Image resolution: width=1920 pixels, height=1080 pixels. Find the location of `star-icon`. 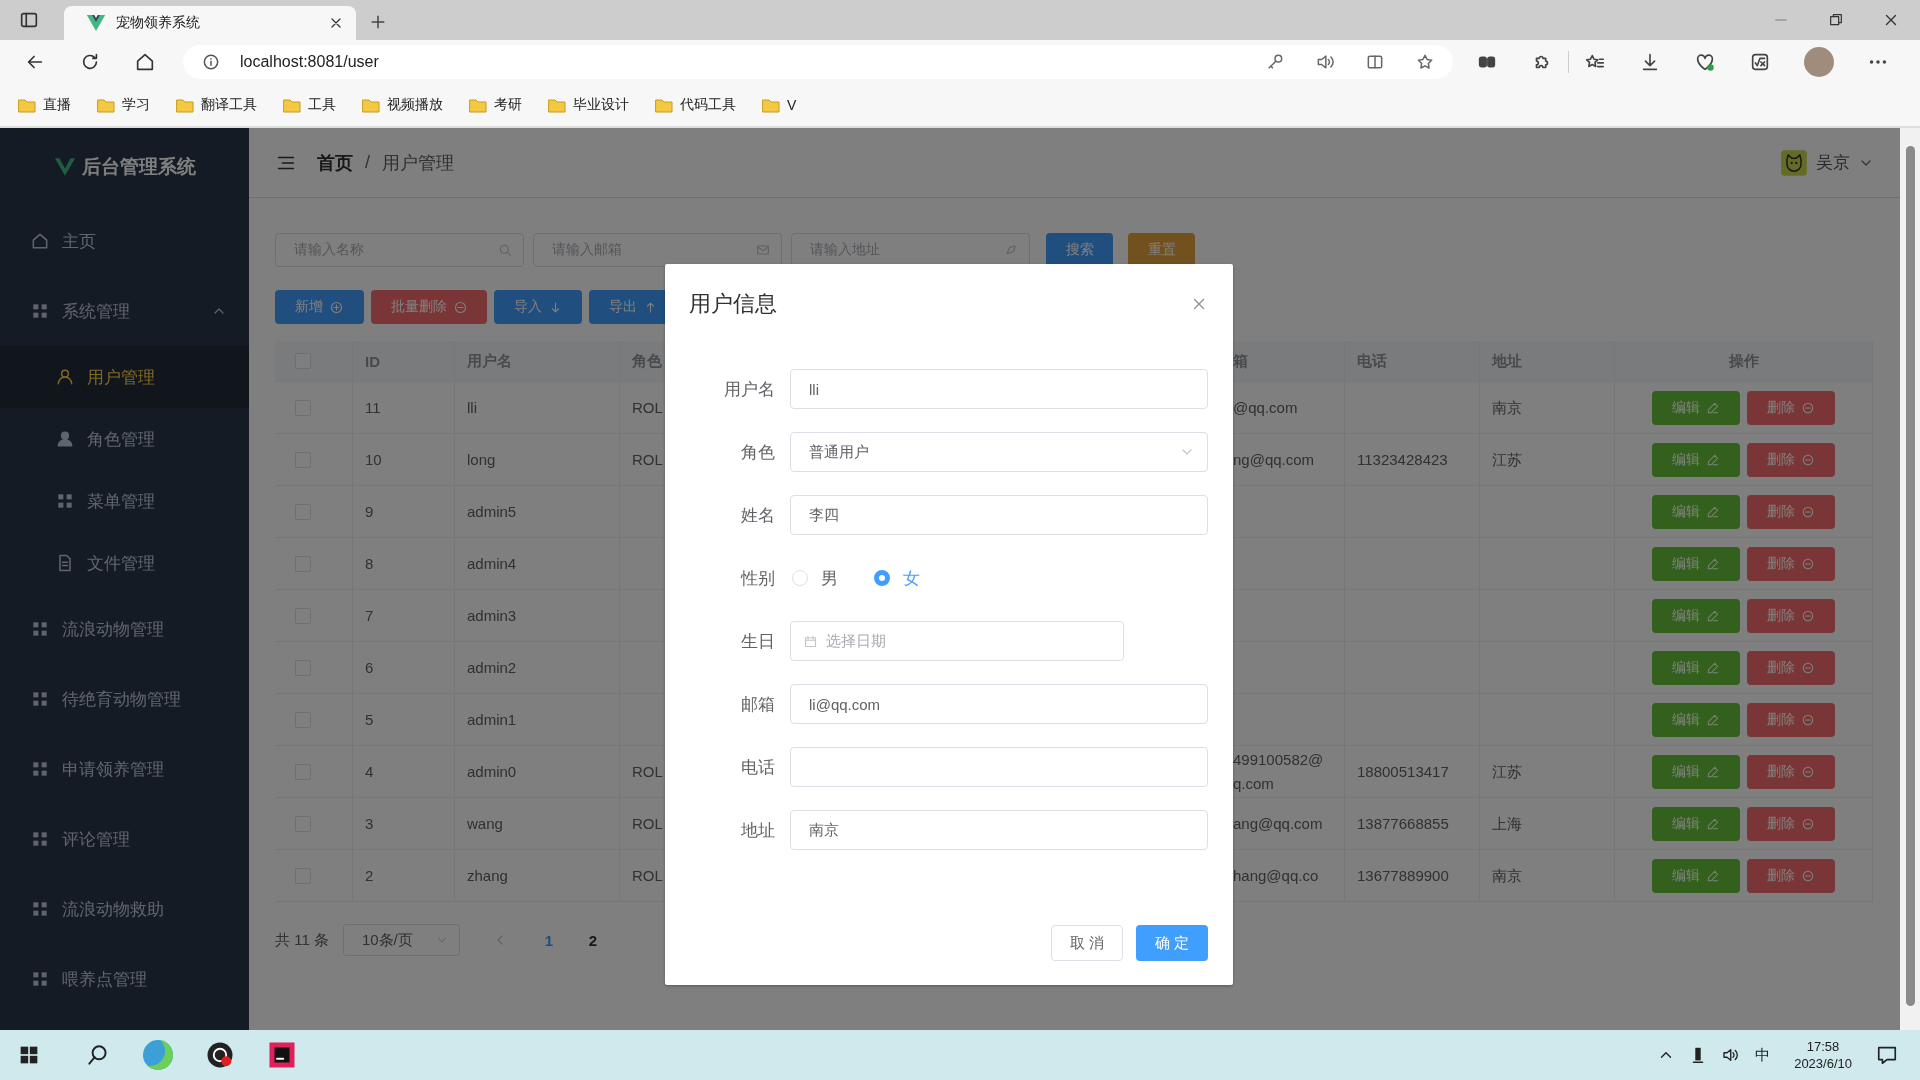

star-icon is located at coordinates (1425, 62).